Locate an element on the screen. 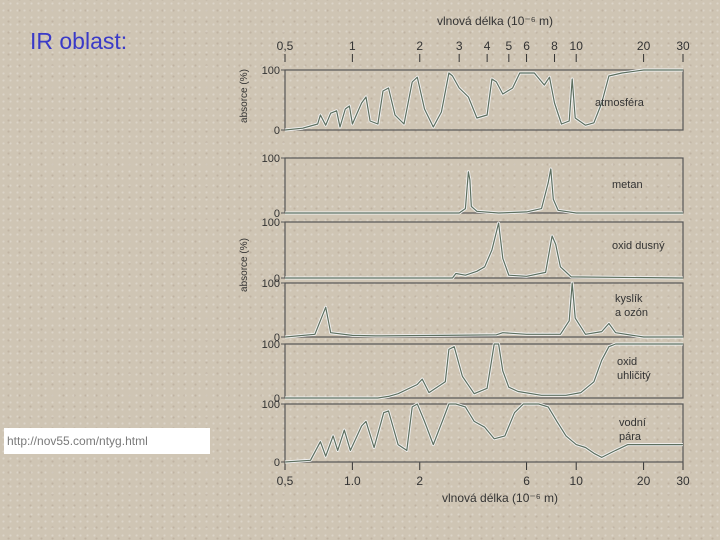 This screenshot has width=720, height=540. top-tick-label: 3 is located at coordinates (459, 46).